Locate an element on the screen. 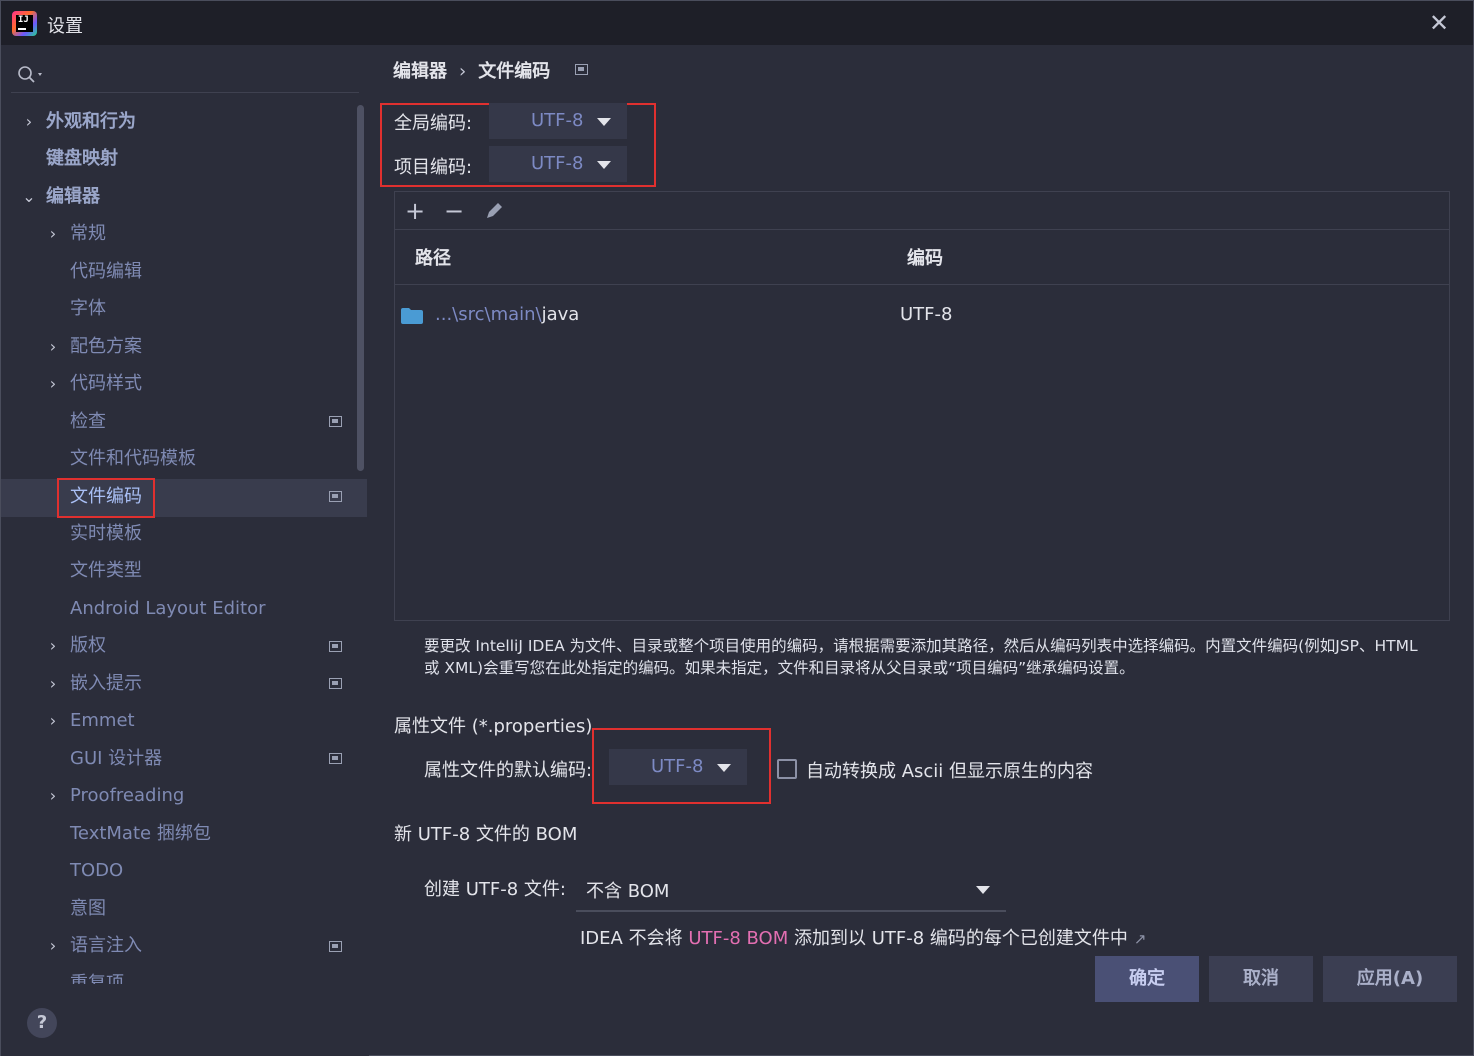 The height and width of the screenshot is (1056, 1474). folder-icon is located at coordinates (412, 316).